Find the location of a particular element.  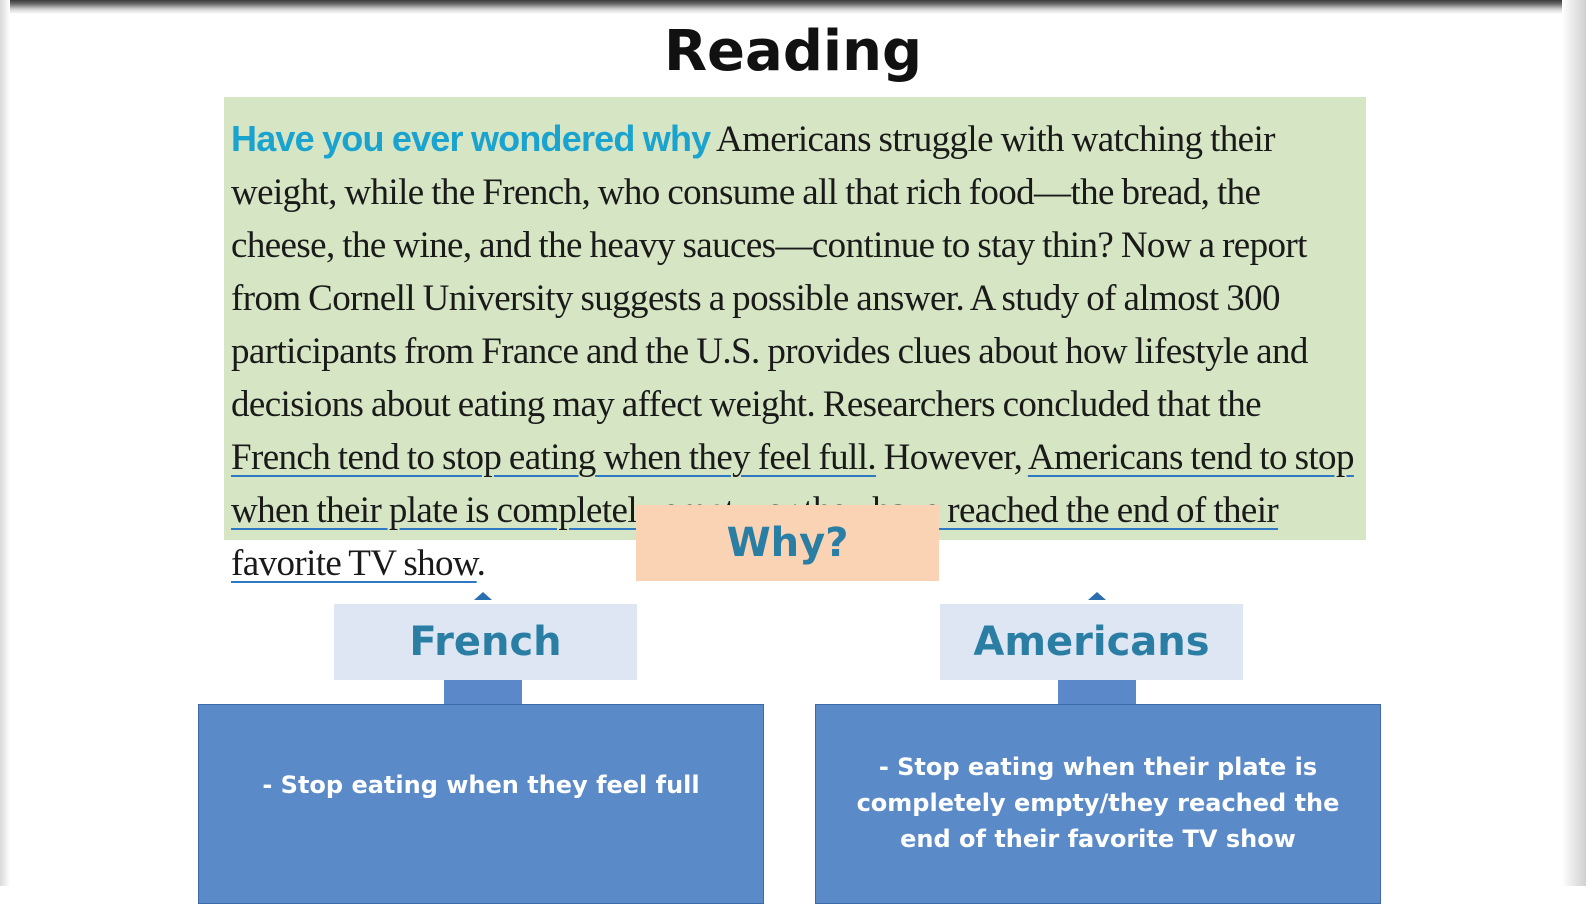

french-detail-text: - Stop eating when they feel full is located at coordinates (481, 785).